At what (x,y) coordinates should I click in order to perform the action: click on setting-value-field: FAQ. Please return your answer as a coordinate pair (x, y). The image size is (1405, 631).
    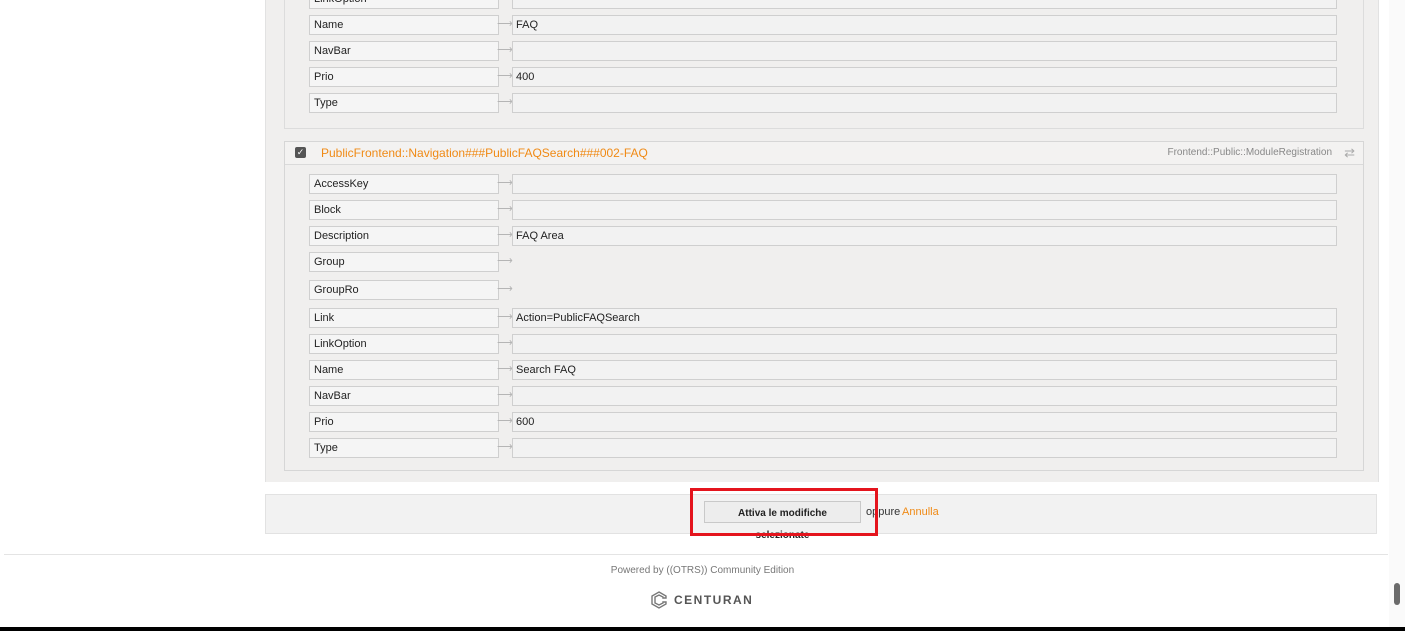
    Looking at the image, I should click on (924, 25).